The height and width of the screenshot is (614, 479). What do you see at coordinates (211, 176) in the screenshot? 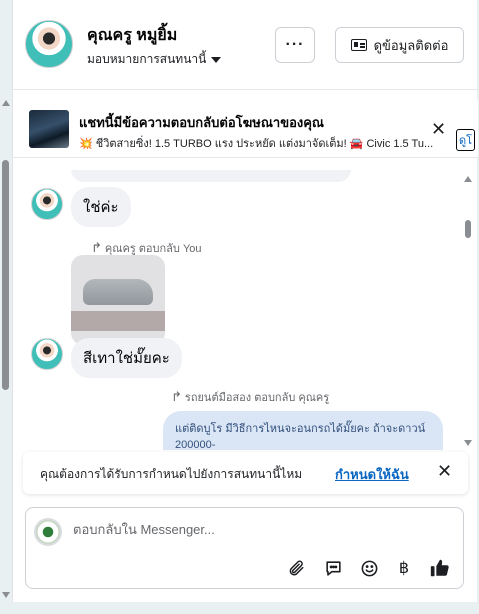
I see `previous-message-bubble` at bounding box center [211, 176].